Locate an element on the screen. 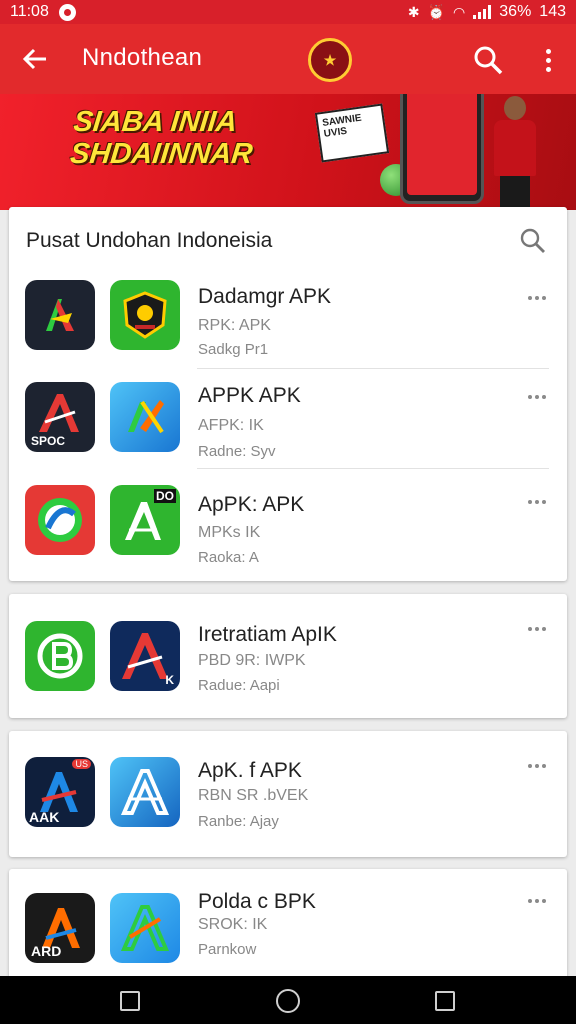 The height and width of the screenshot is (1024, 576). battery-percent: 36% is located at coordinates (515, 11).